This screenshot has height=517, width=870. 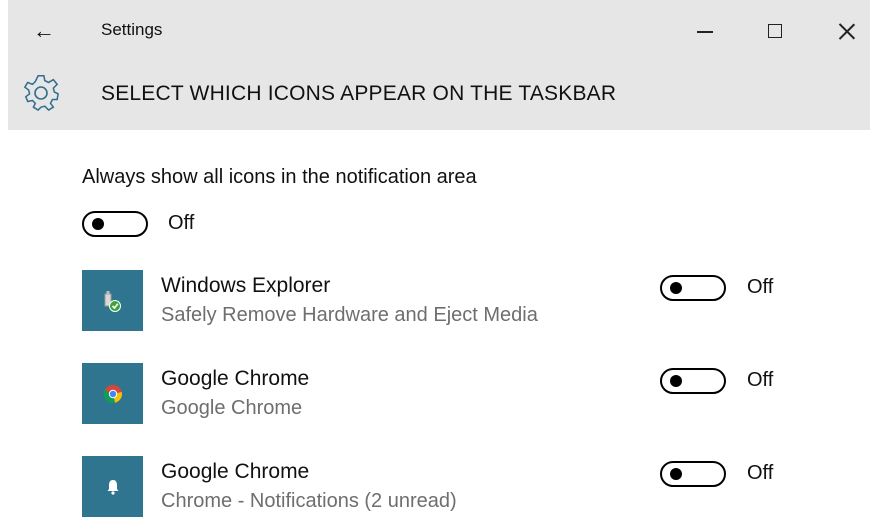 What do you see at coordinates (359, 93) in the screenshot?
I see `page-title: SELECT WHICH ICONS APPEAR ON THE TASKBAR` at bounding box center [359, 93].